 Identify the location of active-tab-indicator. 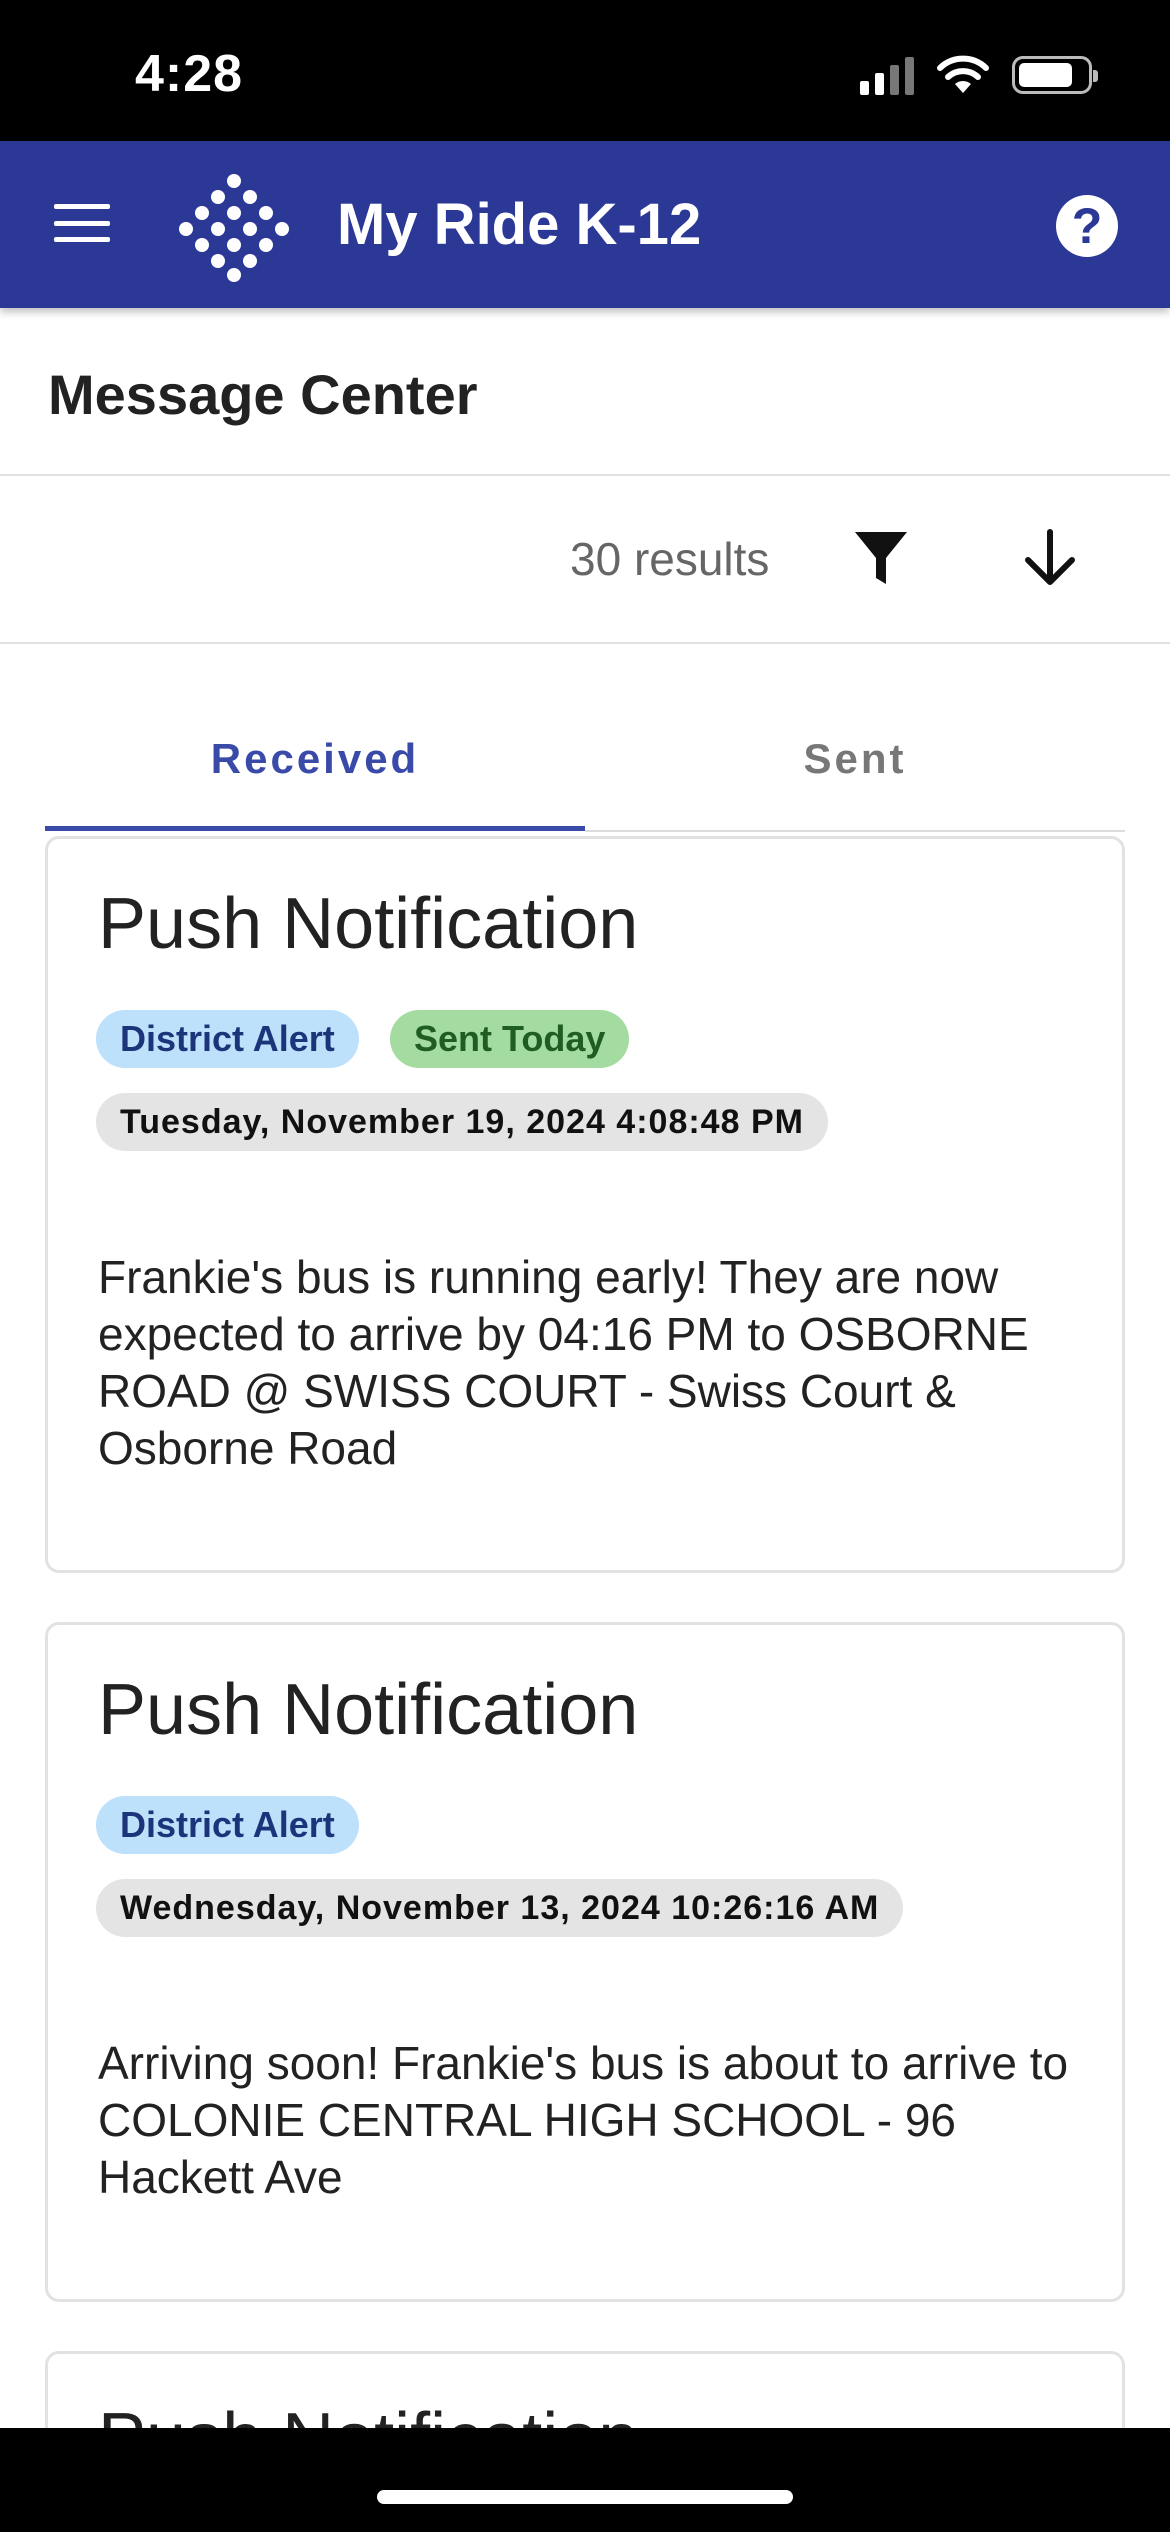
(315, 828).